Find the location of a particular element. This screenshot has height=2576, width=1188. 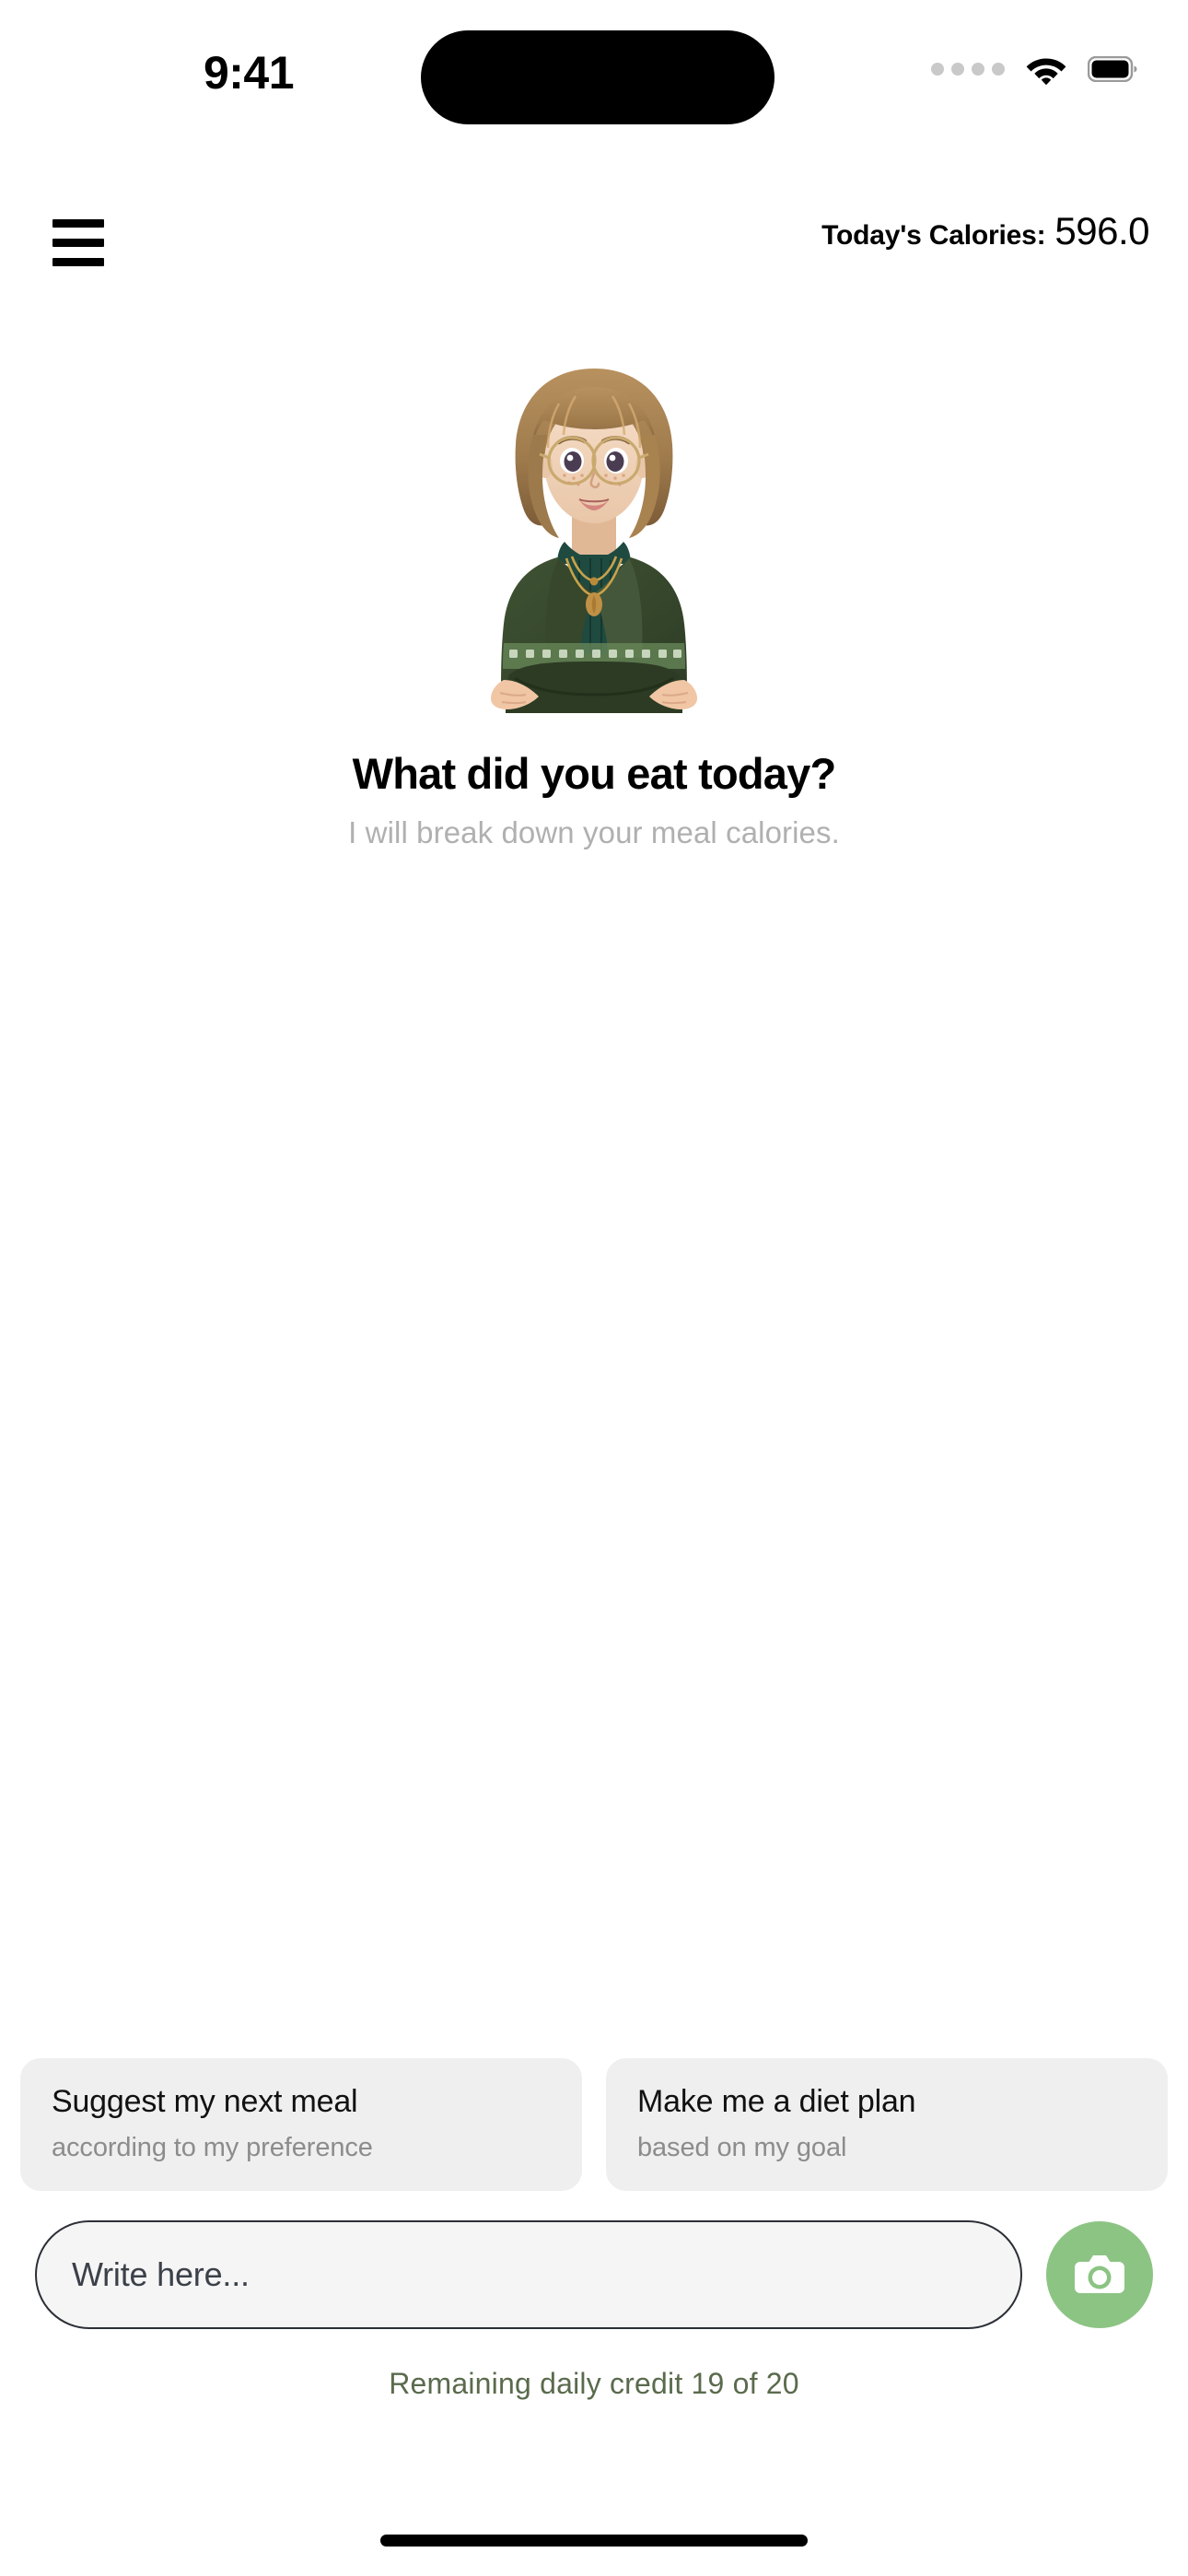

cellular-signal-icon is located at coordinates (968, 69).